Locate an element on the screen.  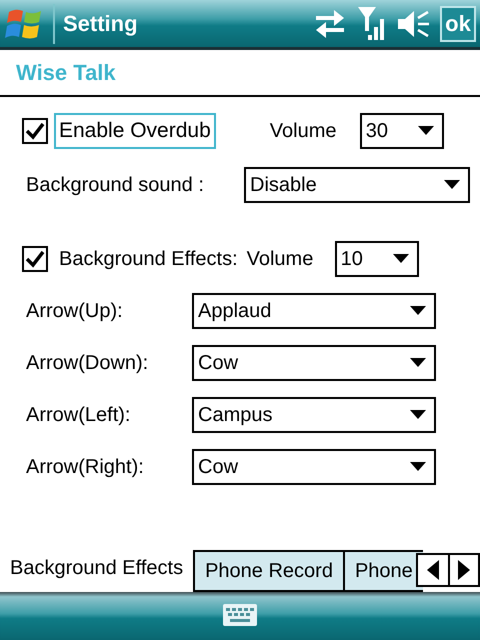
speaker-muted-icon is located at coordinates (414, 24).